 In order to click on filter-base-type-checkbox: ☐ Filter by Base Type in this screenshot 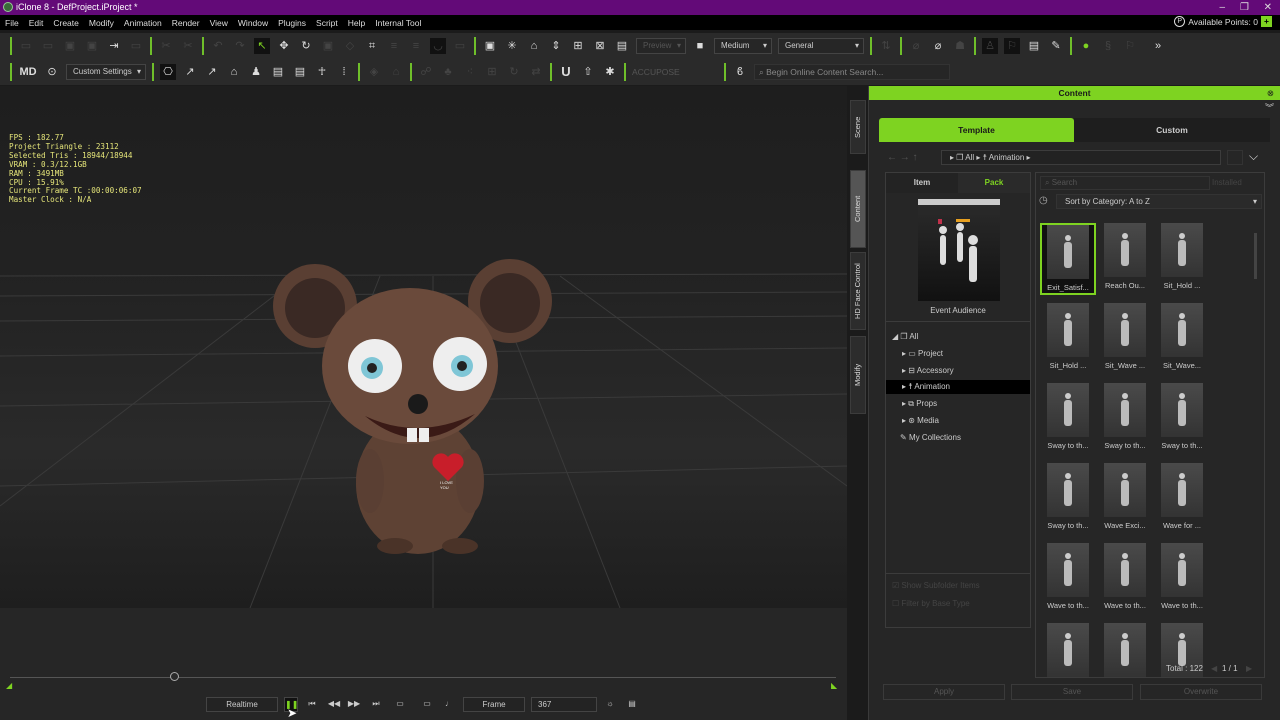, I will do `click(931, 603)`.